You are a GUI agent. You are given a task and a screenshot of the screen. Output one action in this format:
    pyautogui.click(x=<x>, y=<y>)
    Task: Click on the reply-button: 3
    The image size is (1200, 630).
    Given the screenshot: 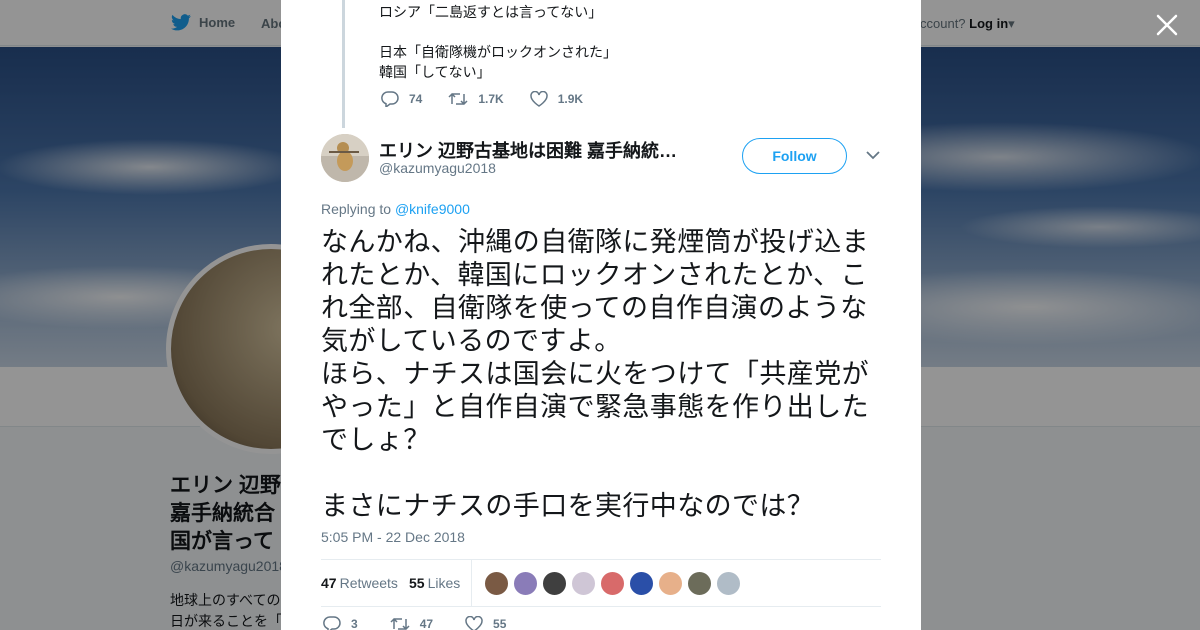 What is the action you would take?
    pyautogui.click(x=340, y=623)
    